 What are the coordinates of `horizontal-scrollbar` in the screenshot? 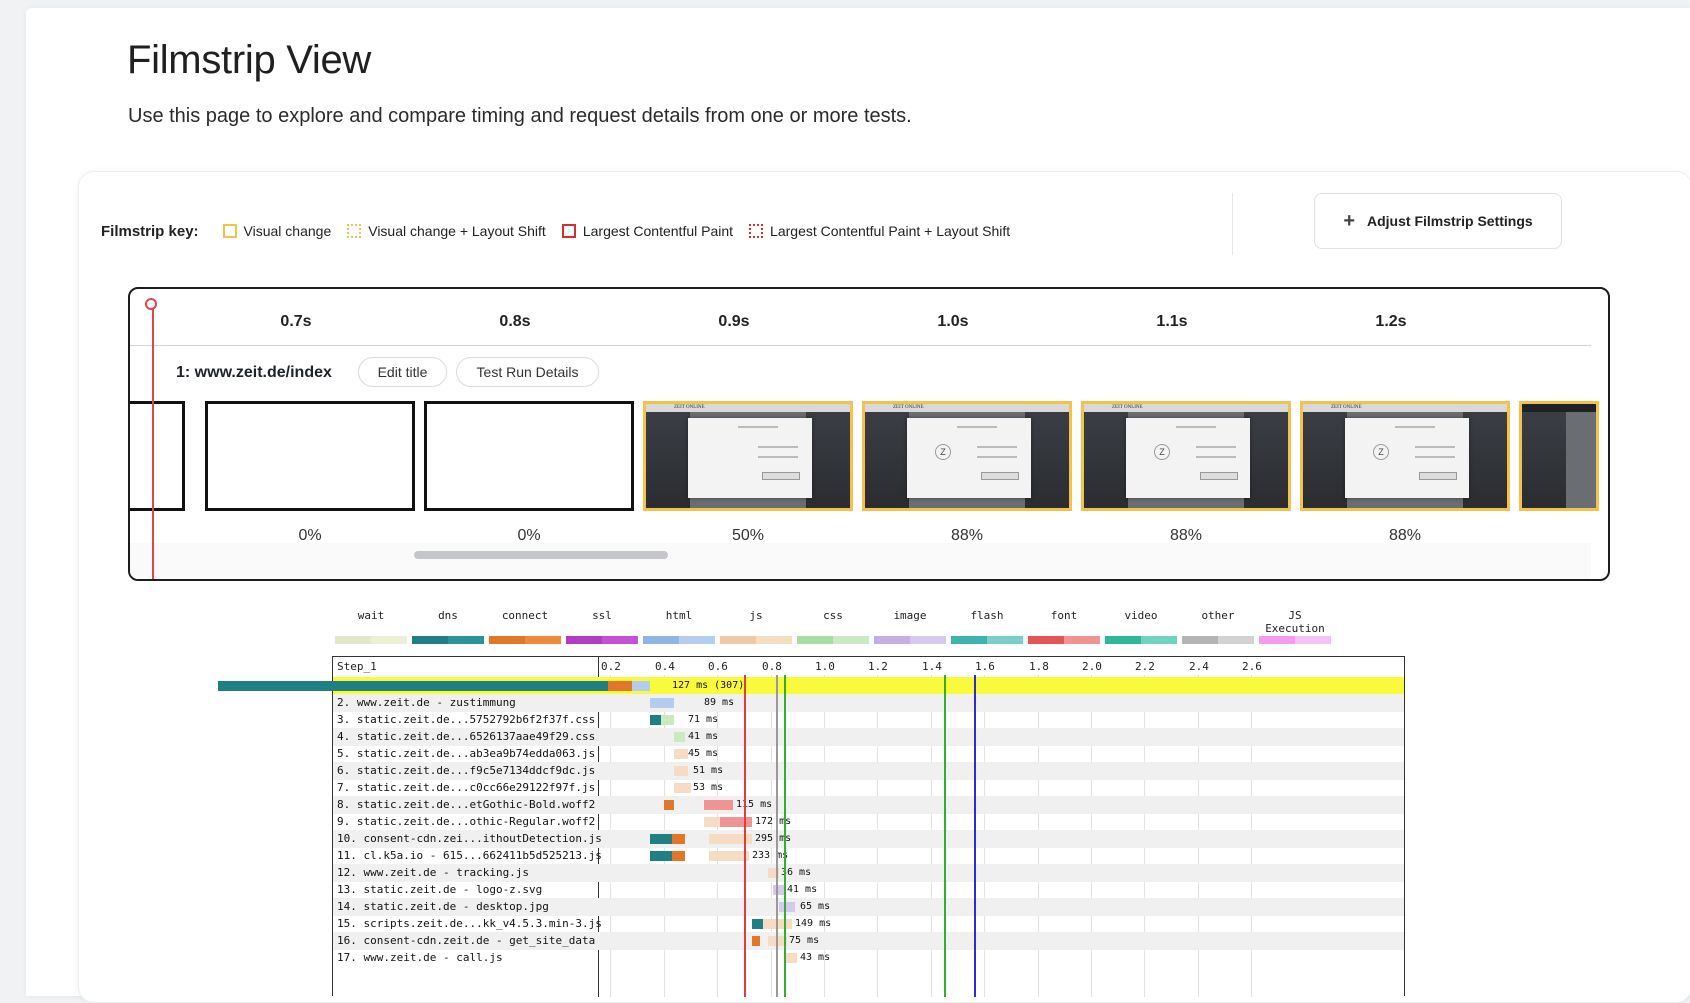 It's located at (541, 555).